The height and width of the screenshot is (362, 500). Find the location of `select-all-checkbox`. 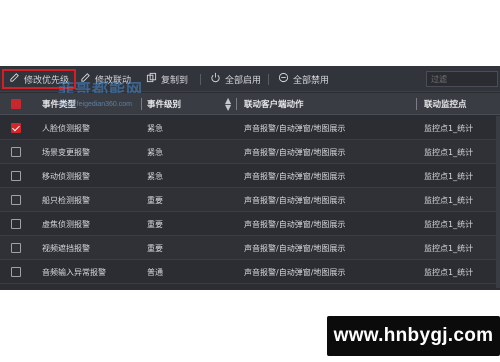

select-all-checkbox is located at coordinates (16, 104).